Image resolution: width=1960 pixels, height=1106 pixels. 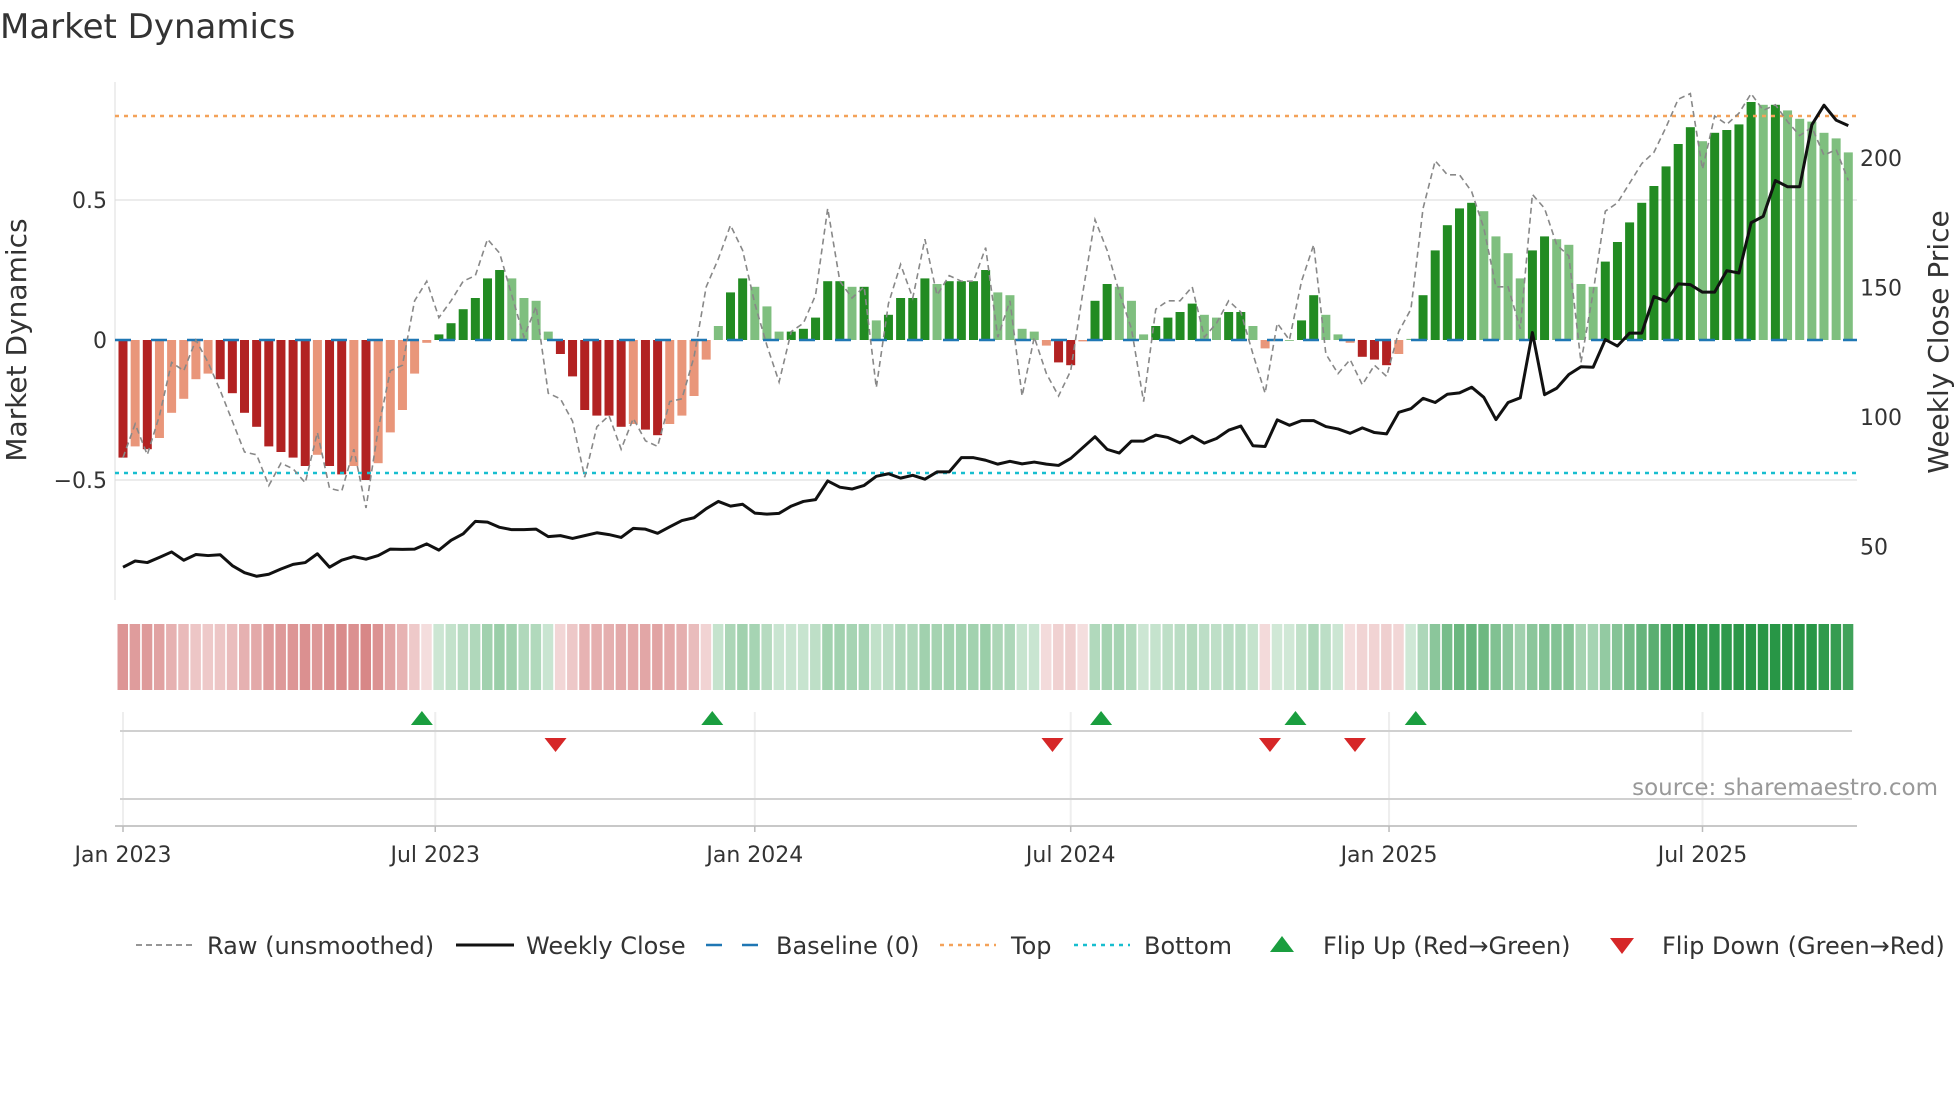 I want to click on legend-label: Raw (unsmoothed), so click(x=320, y=946).